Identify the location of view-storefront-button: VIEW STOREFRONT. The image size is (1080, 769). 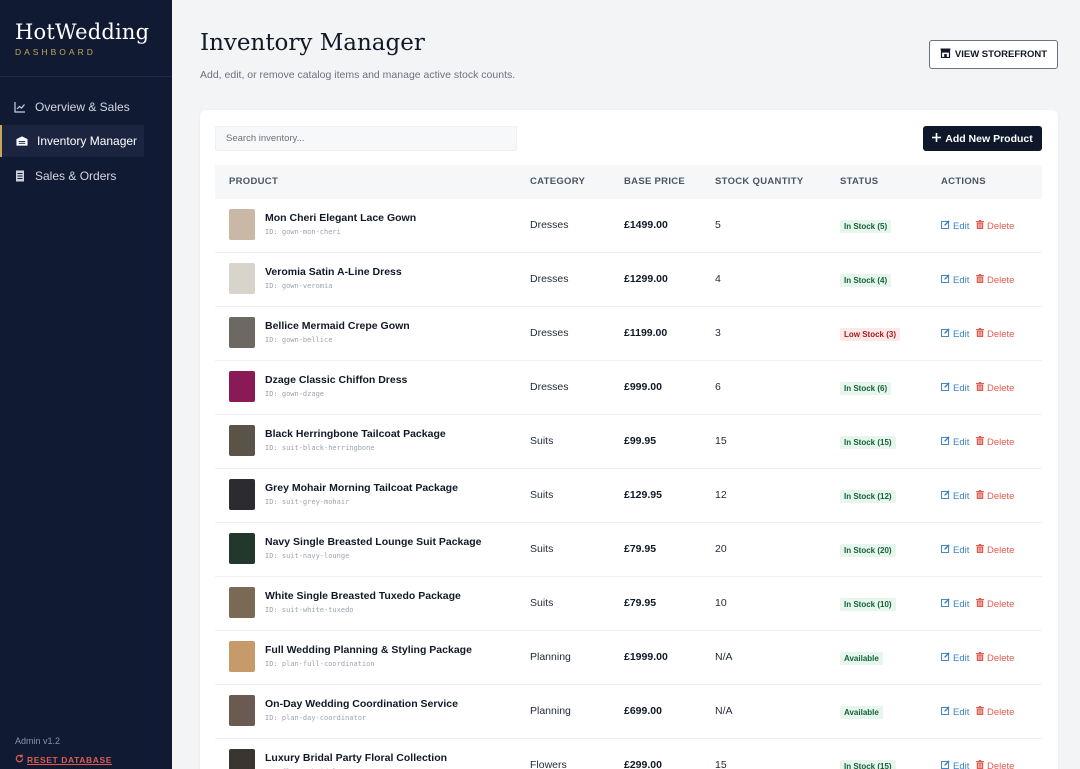
(993, 54).